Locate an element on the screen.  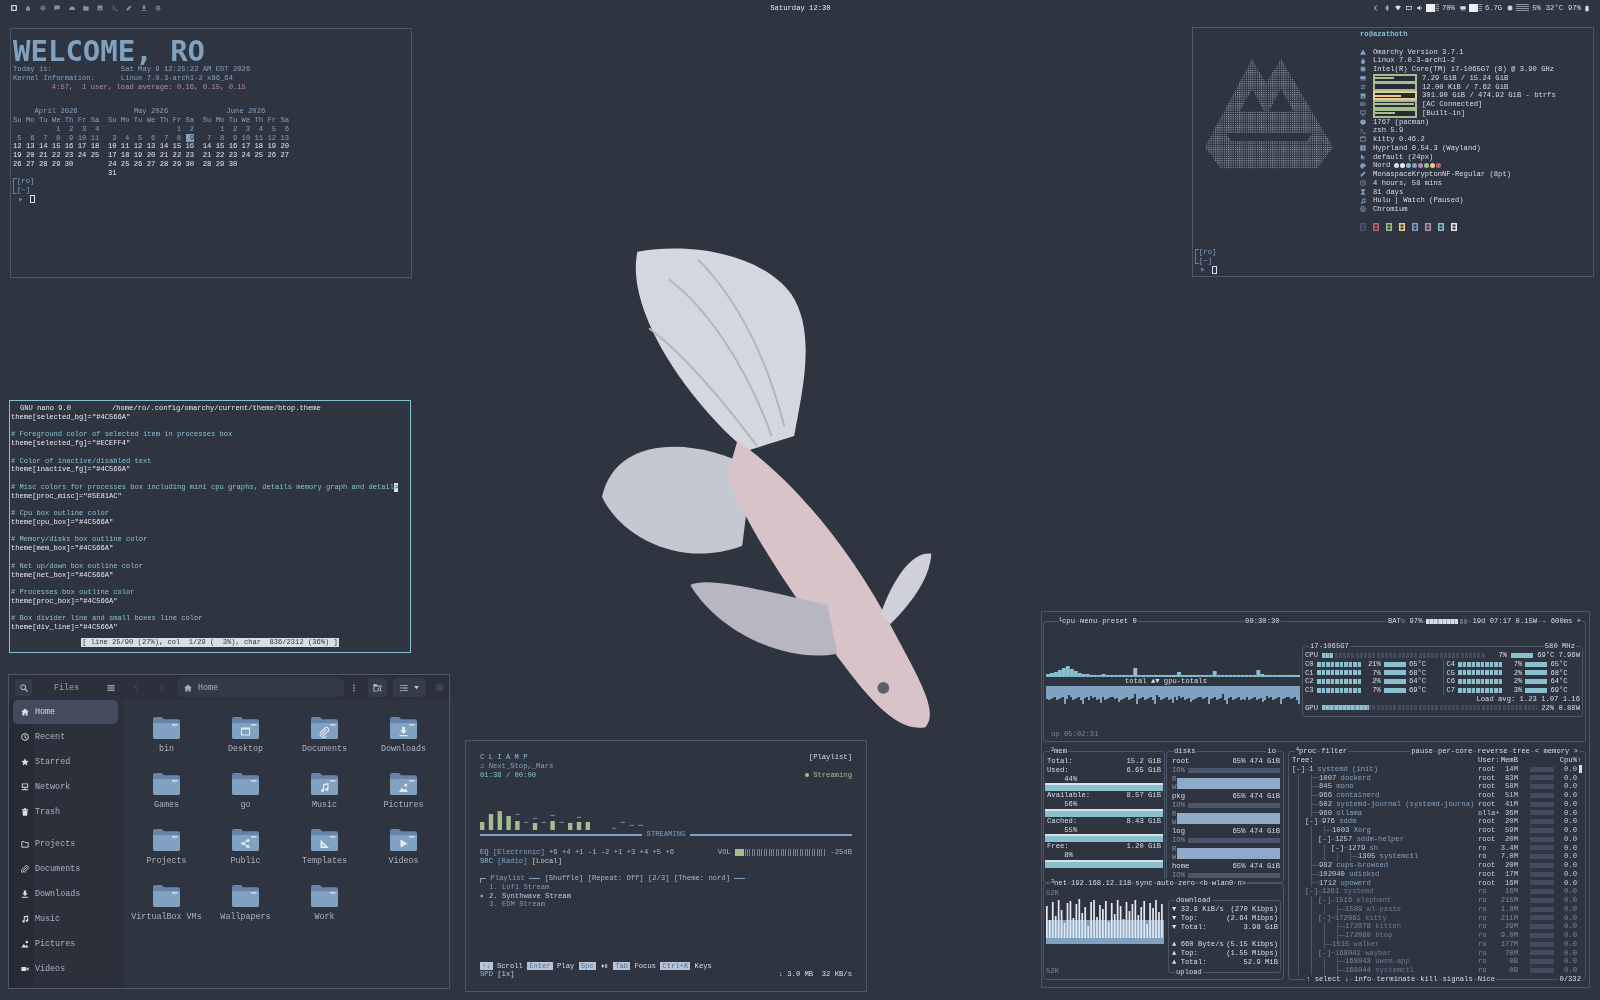
monitor-icon is located at coordinates (1363, 113).